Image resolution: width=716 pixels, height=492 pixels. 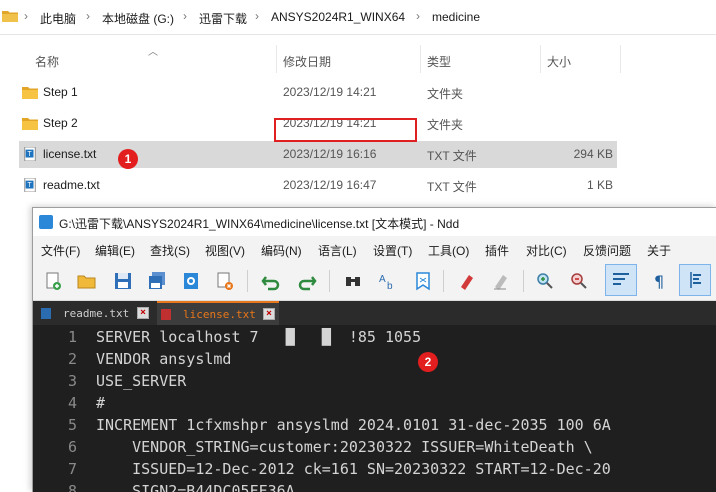 What do you see at coordinates (141, 381) in the screenshot?
I see `code-line: USE_SERVER` at bounding box center [141, 381].